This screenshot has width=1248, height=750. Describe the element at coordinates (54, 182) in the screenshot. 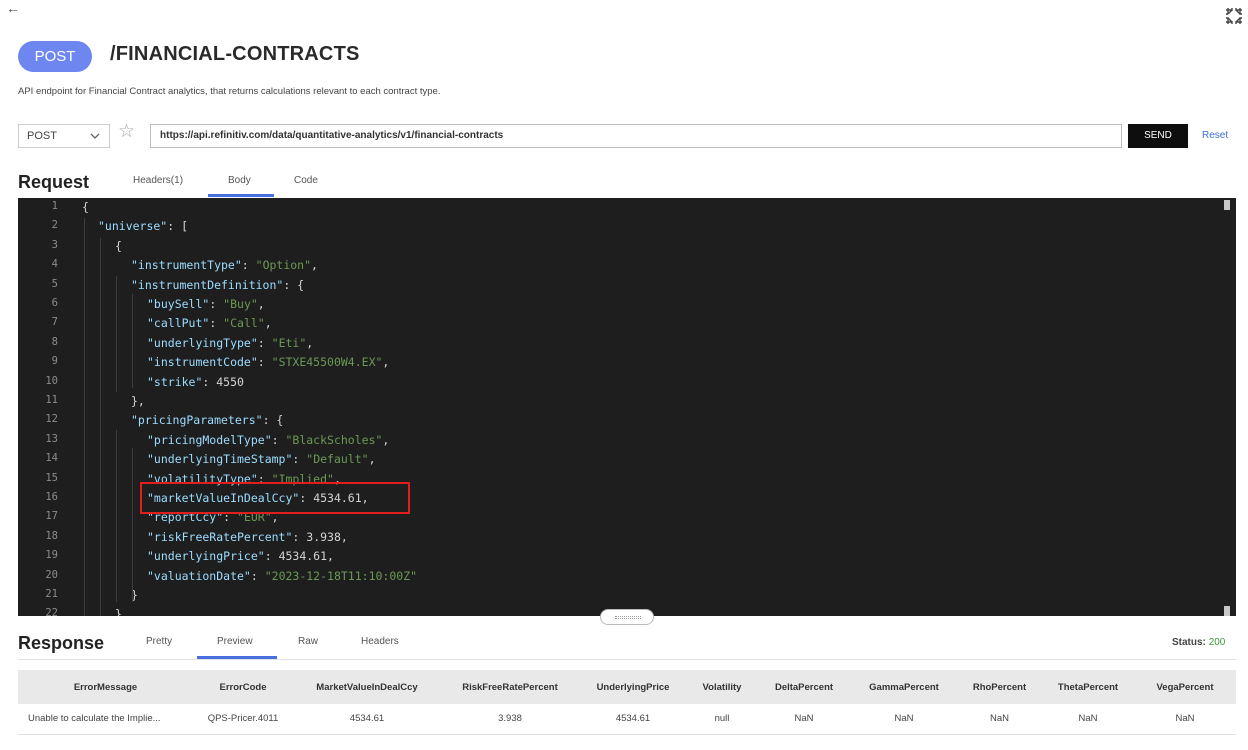

I see `request-title: Request` at that location.